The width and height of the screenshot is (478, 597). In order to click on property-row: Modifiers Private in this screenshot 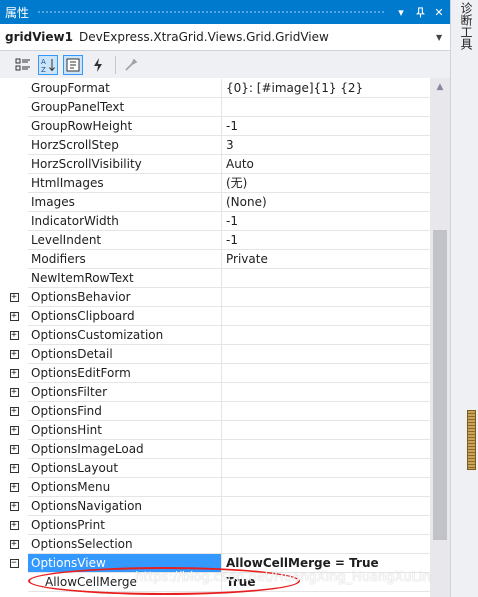, I will do `click(215, 259)`.